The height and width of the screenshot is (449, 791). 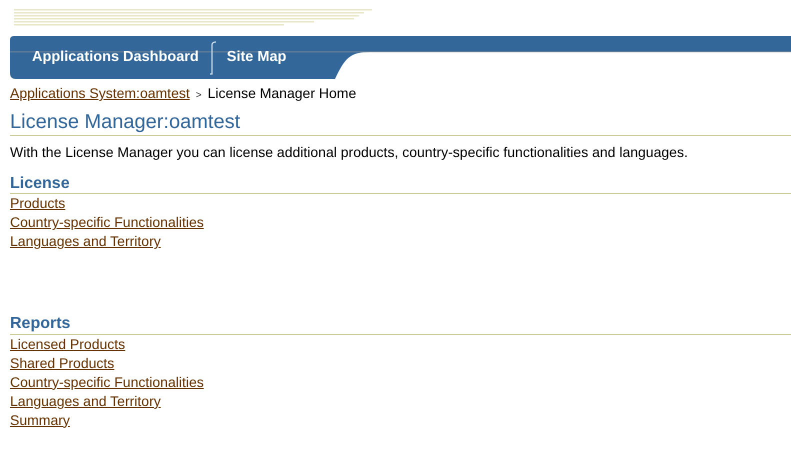 What do you see at coordinates (400, 123) in the screenshot?
I see `page-title: License Manager:oamtest` at bounding box center [400, 123].